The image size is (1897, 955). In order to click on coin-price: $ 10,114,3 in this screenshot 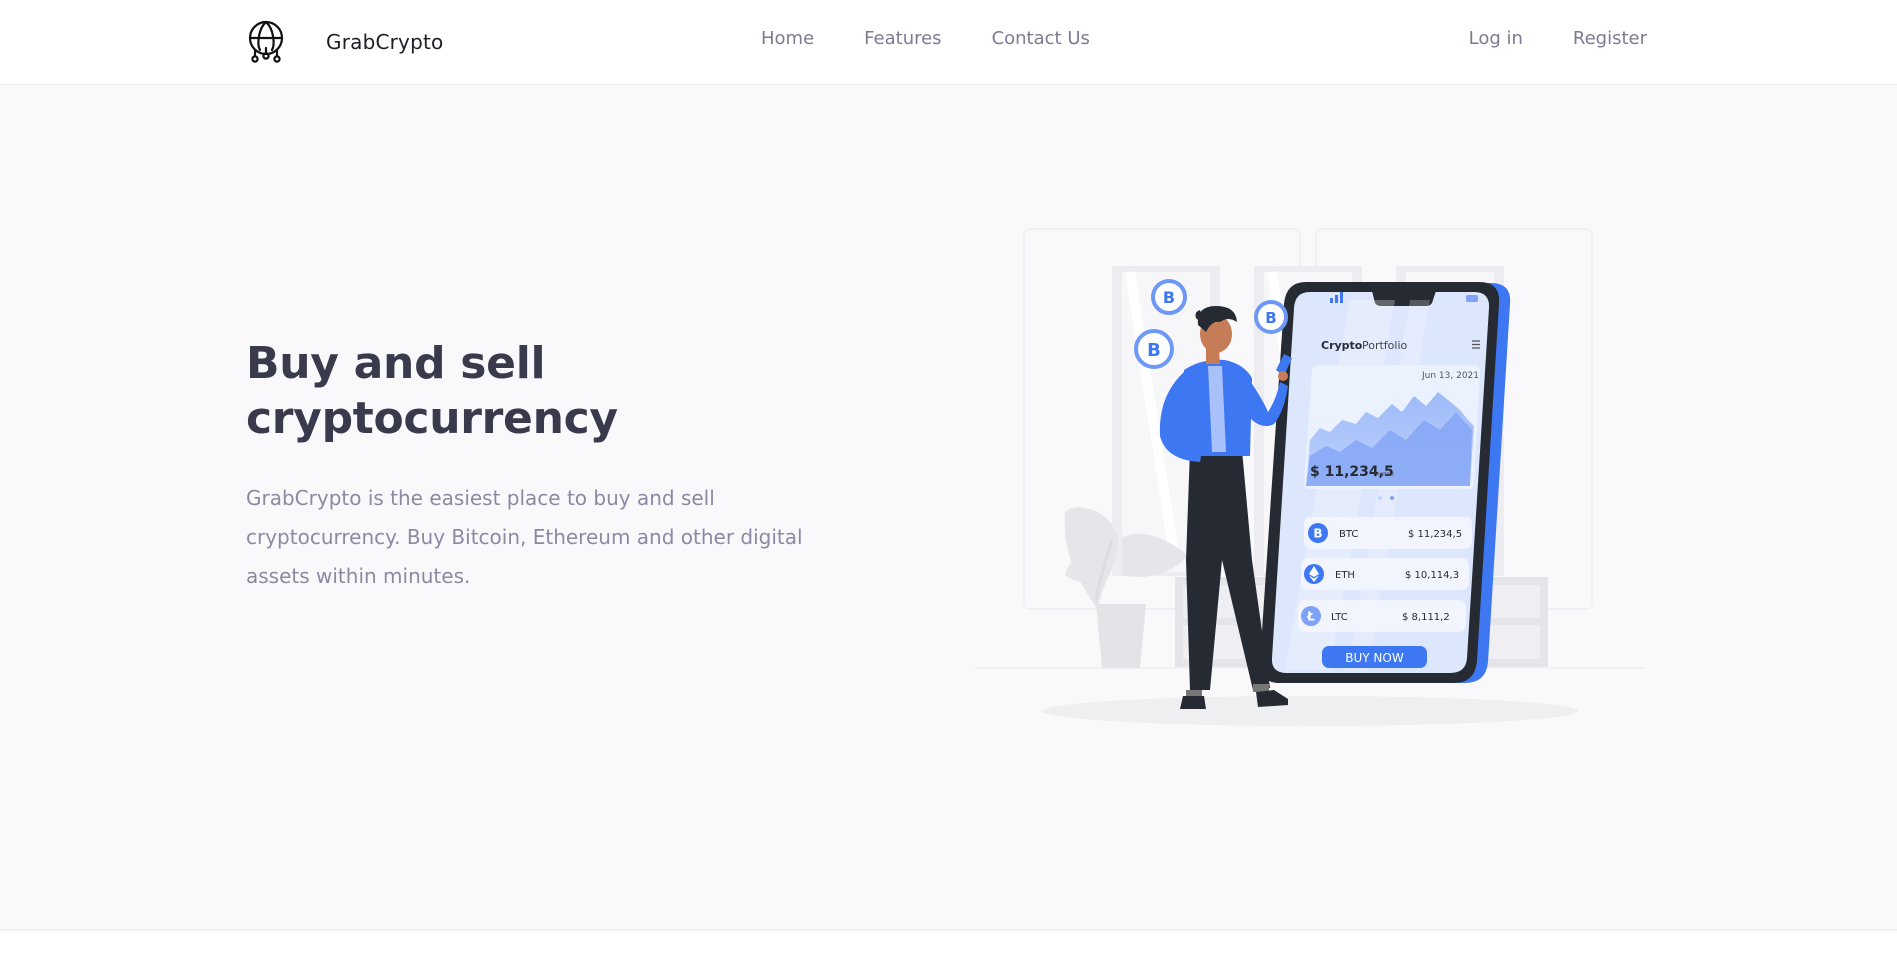, I will do `click(1432, 575)`.